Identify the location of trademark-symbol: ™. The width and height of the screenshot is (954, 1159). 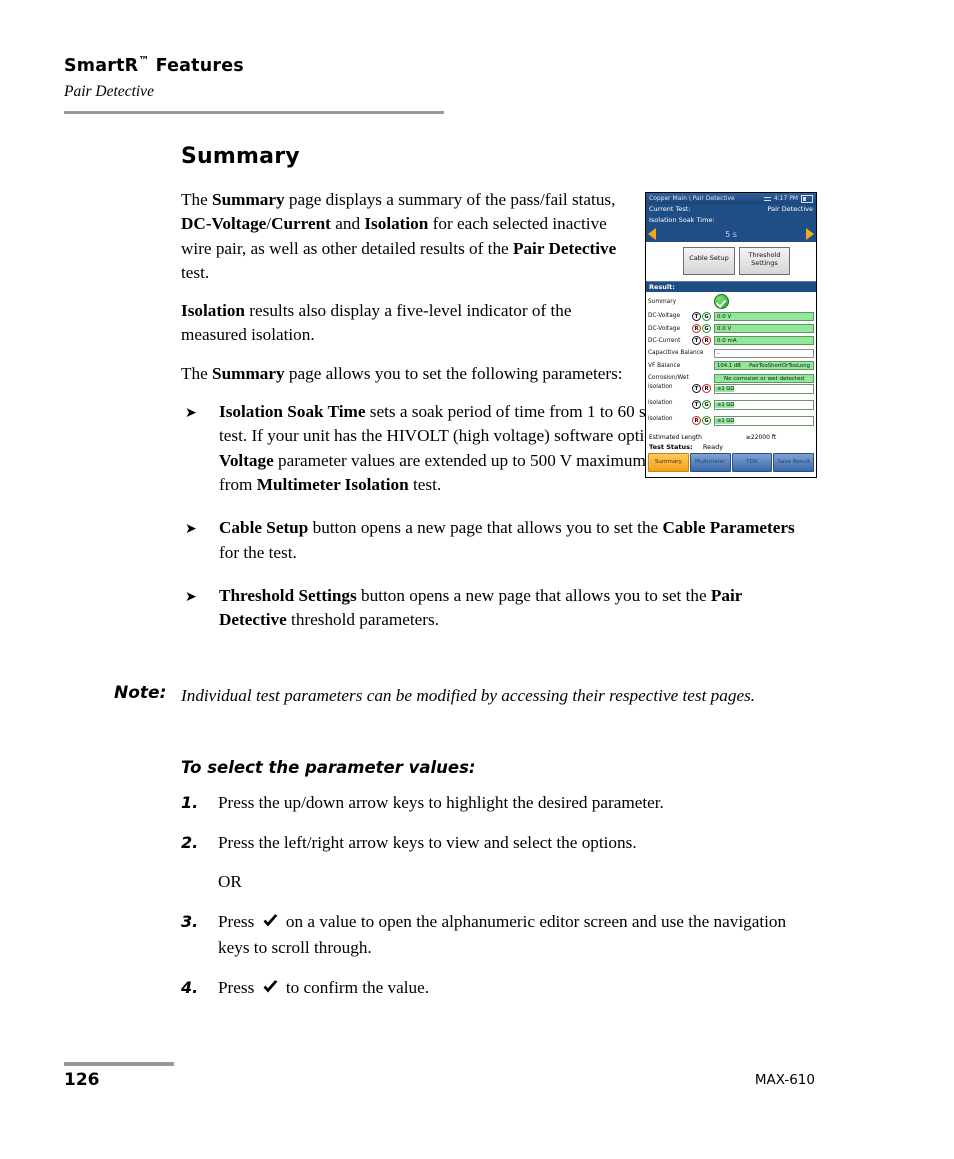
(144, 60).